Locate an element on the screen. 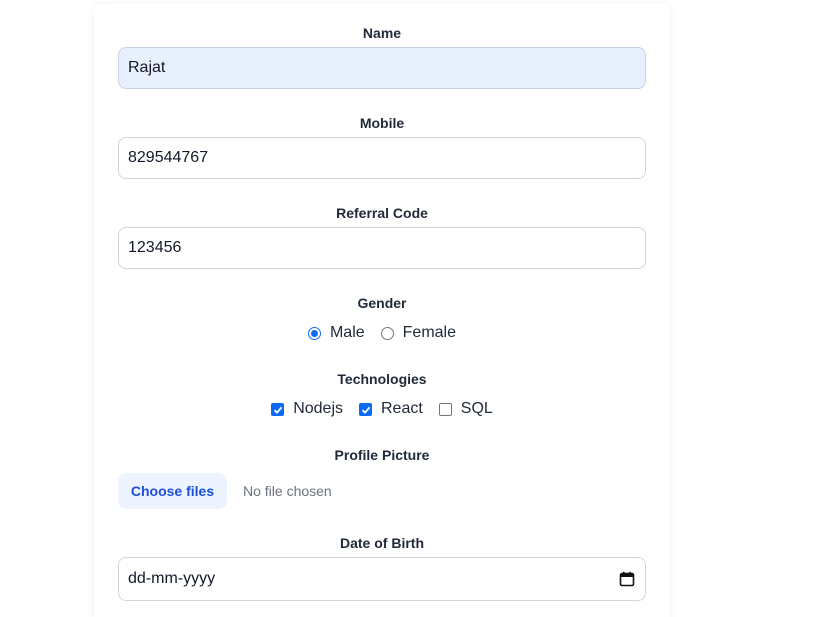 This screenshot has width=834, height=617. date-of-birth-label: Date of Birth is located at coordinates (382, 543).